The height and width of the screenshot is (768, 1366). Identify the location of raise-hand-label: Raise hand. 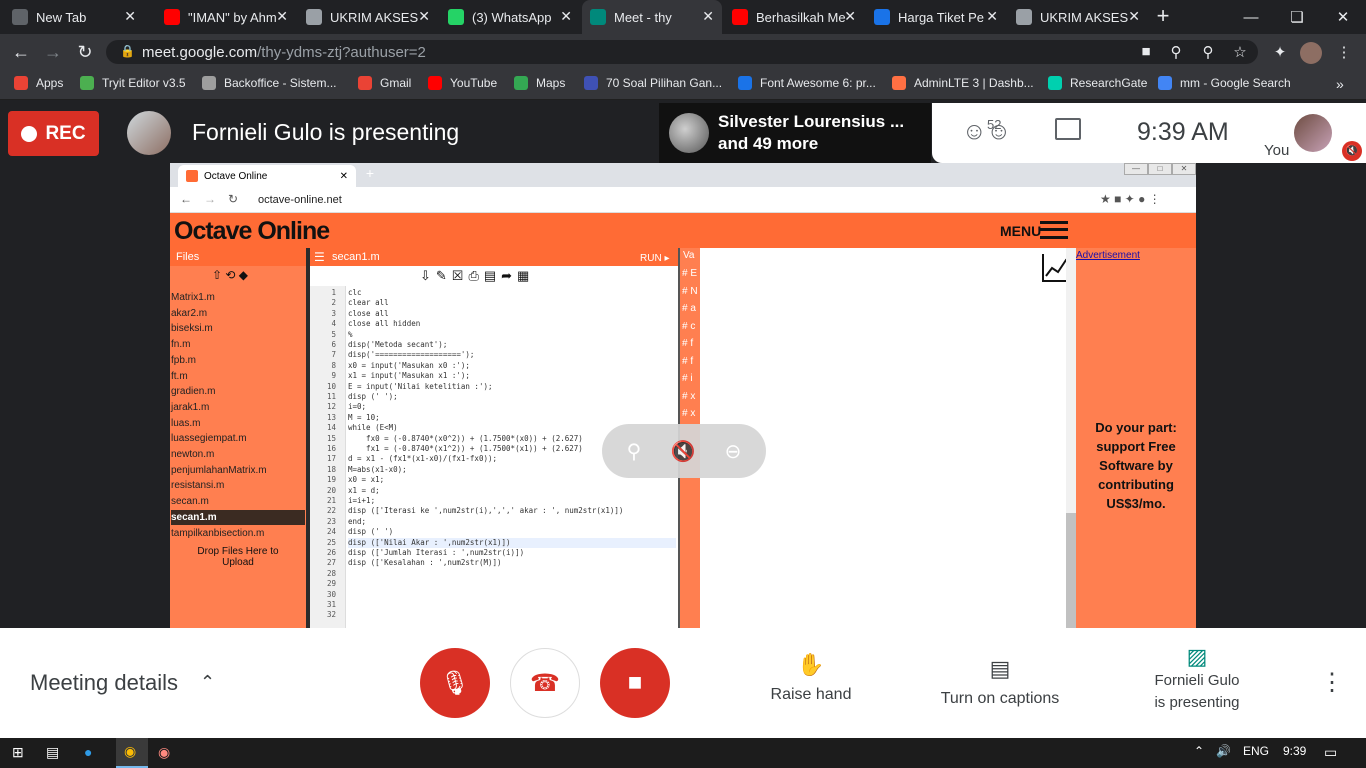
(811, 694).